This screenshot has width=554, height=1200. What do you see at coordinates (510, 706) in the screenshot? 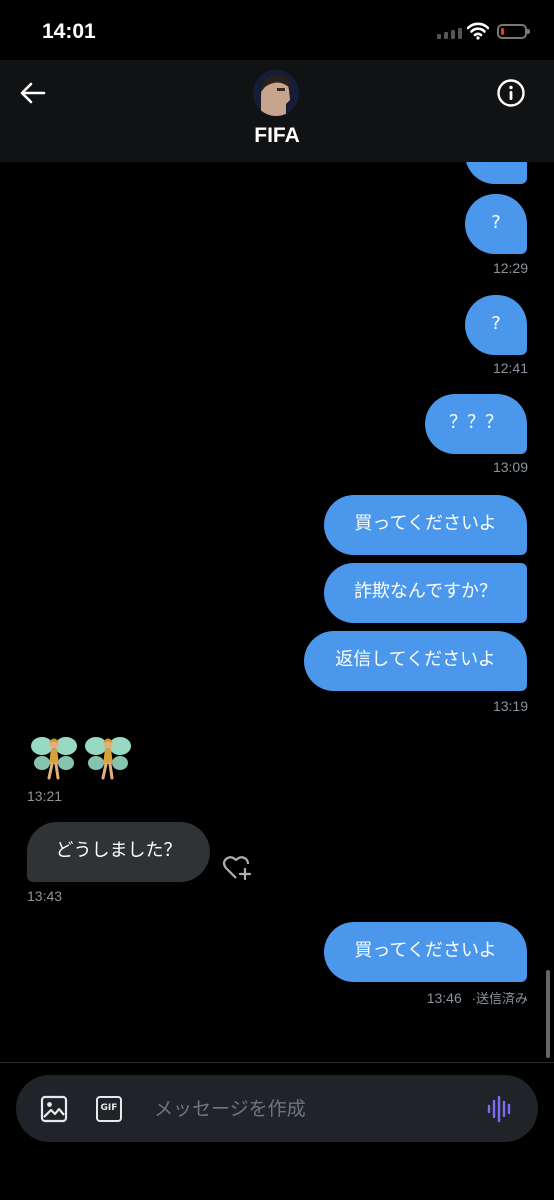
I see `message-timestamp: 13:19` at bounding box center [510, 706].